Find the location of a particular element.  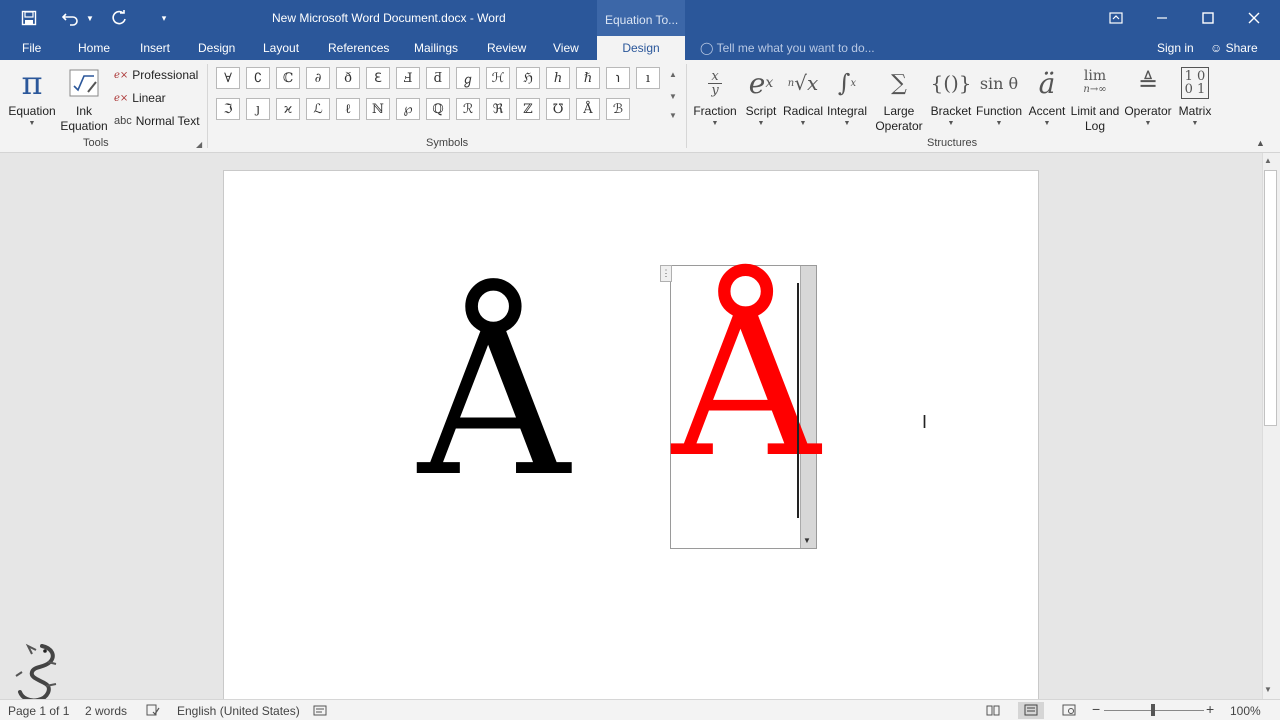

tab-layout: Layout is located at coordinates (281, 48).